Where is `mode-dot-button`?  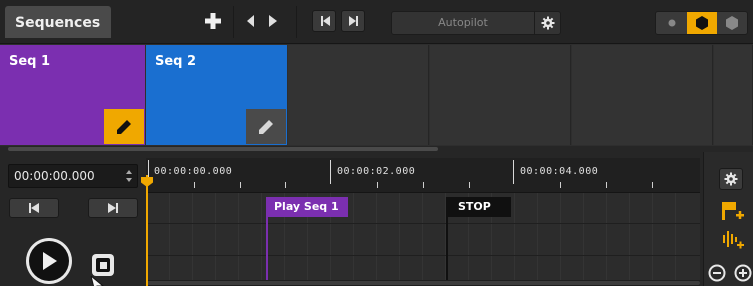
mode-dot-button is located at coordinates (672, 23).